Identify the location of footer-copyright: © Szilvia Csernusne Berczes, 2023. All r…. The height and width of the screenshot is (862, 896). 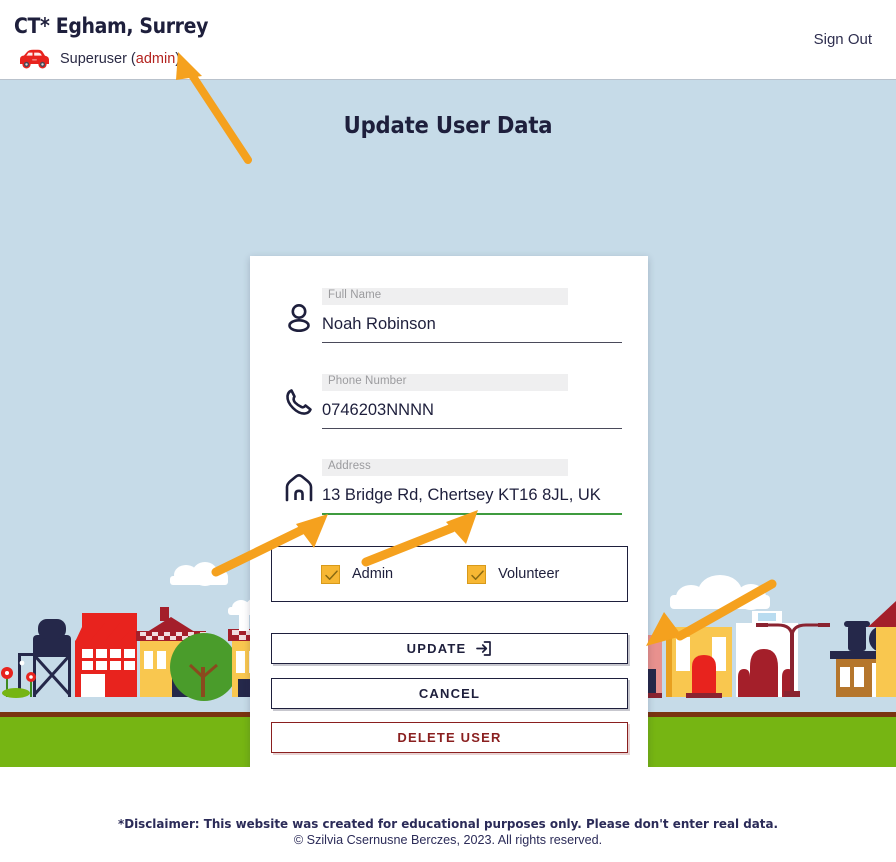
(448, 840).